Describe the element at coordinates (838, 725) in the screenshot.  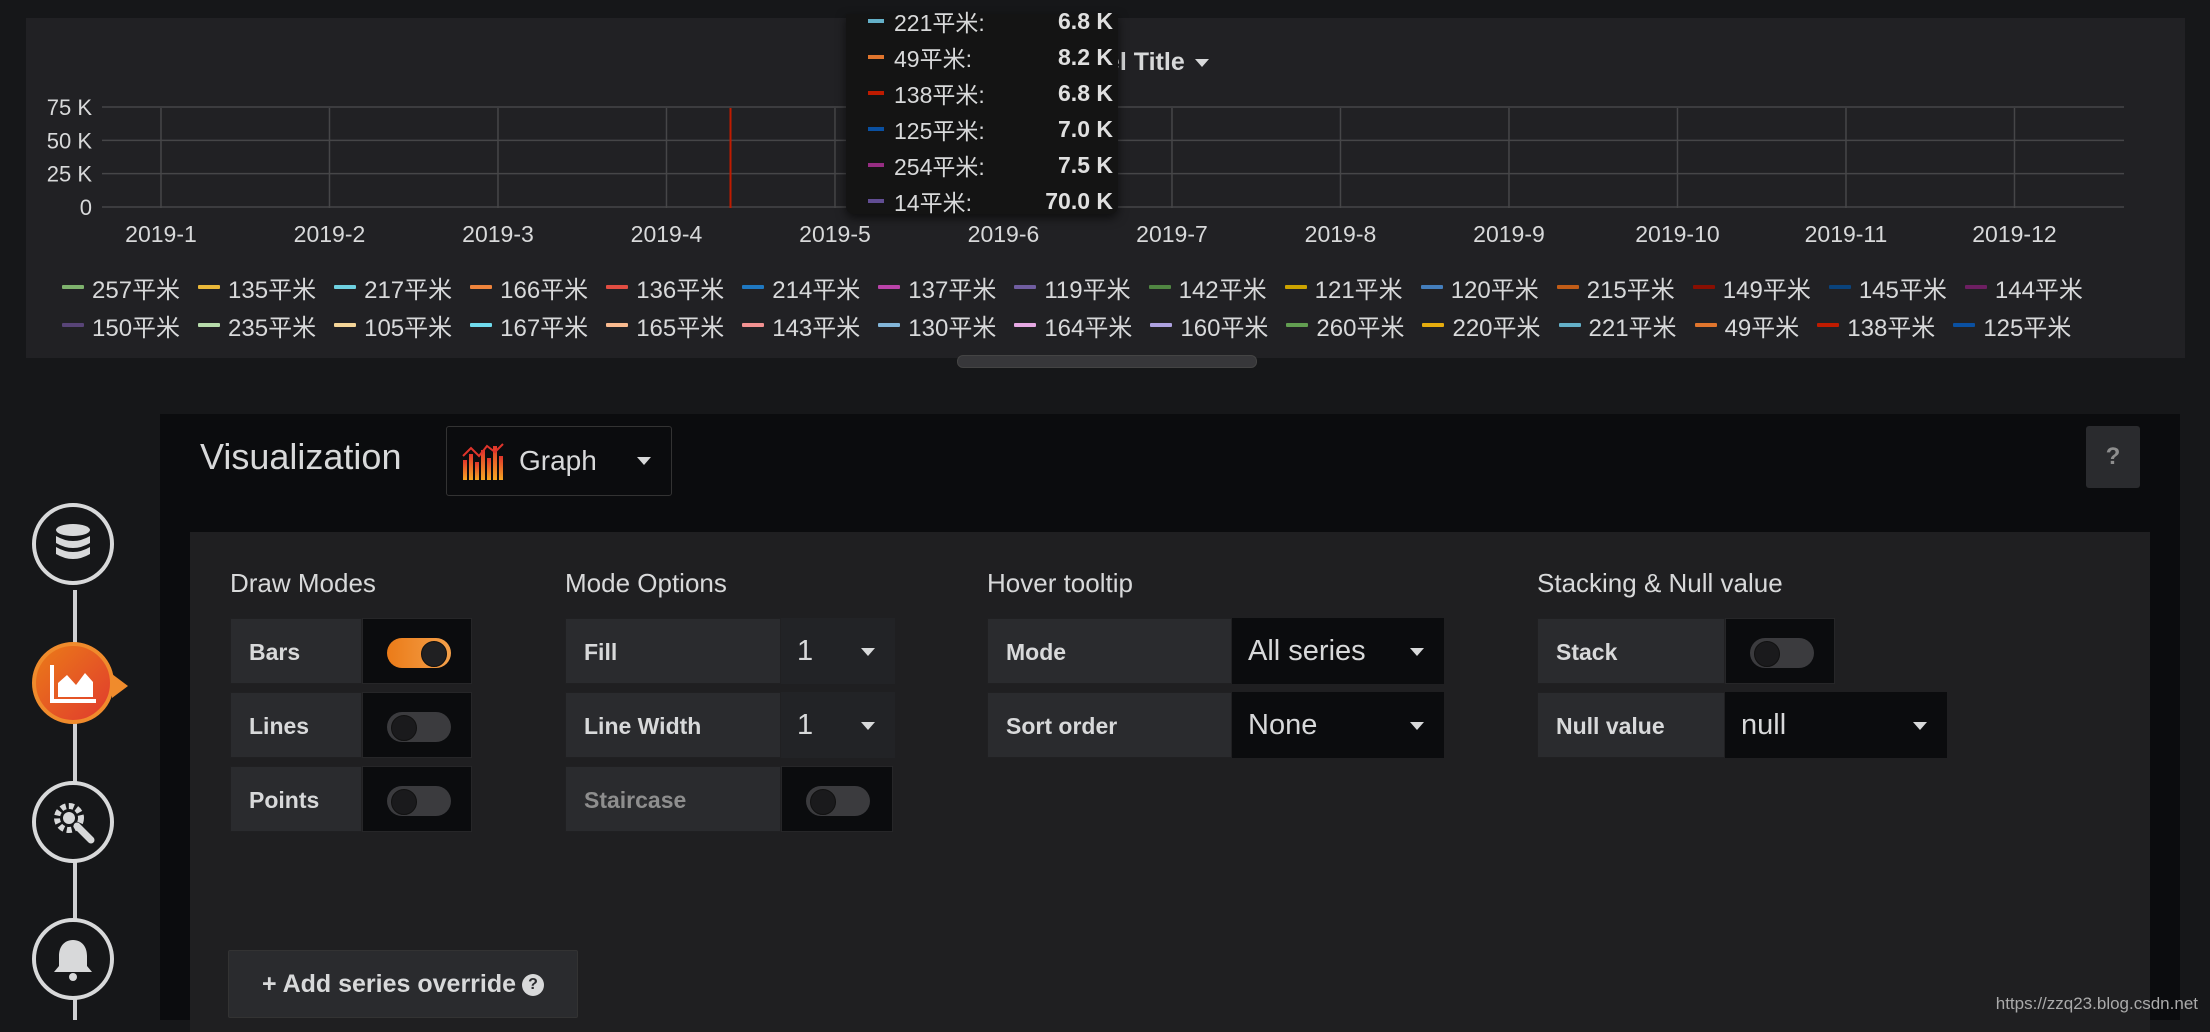
I see `line-width-select: 1` at that location.